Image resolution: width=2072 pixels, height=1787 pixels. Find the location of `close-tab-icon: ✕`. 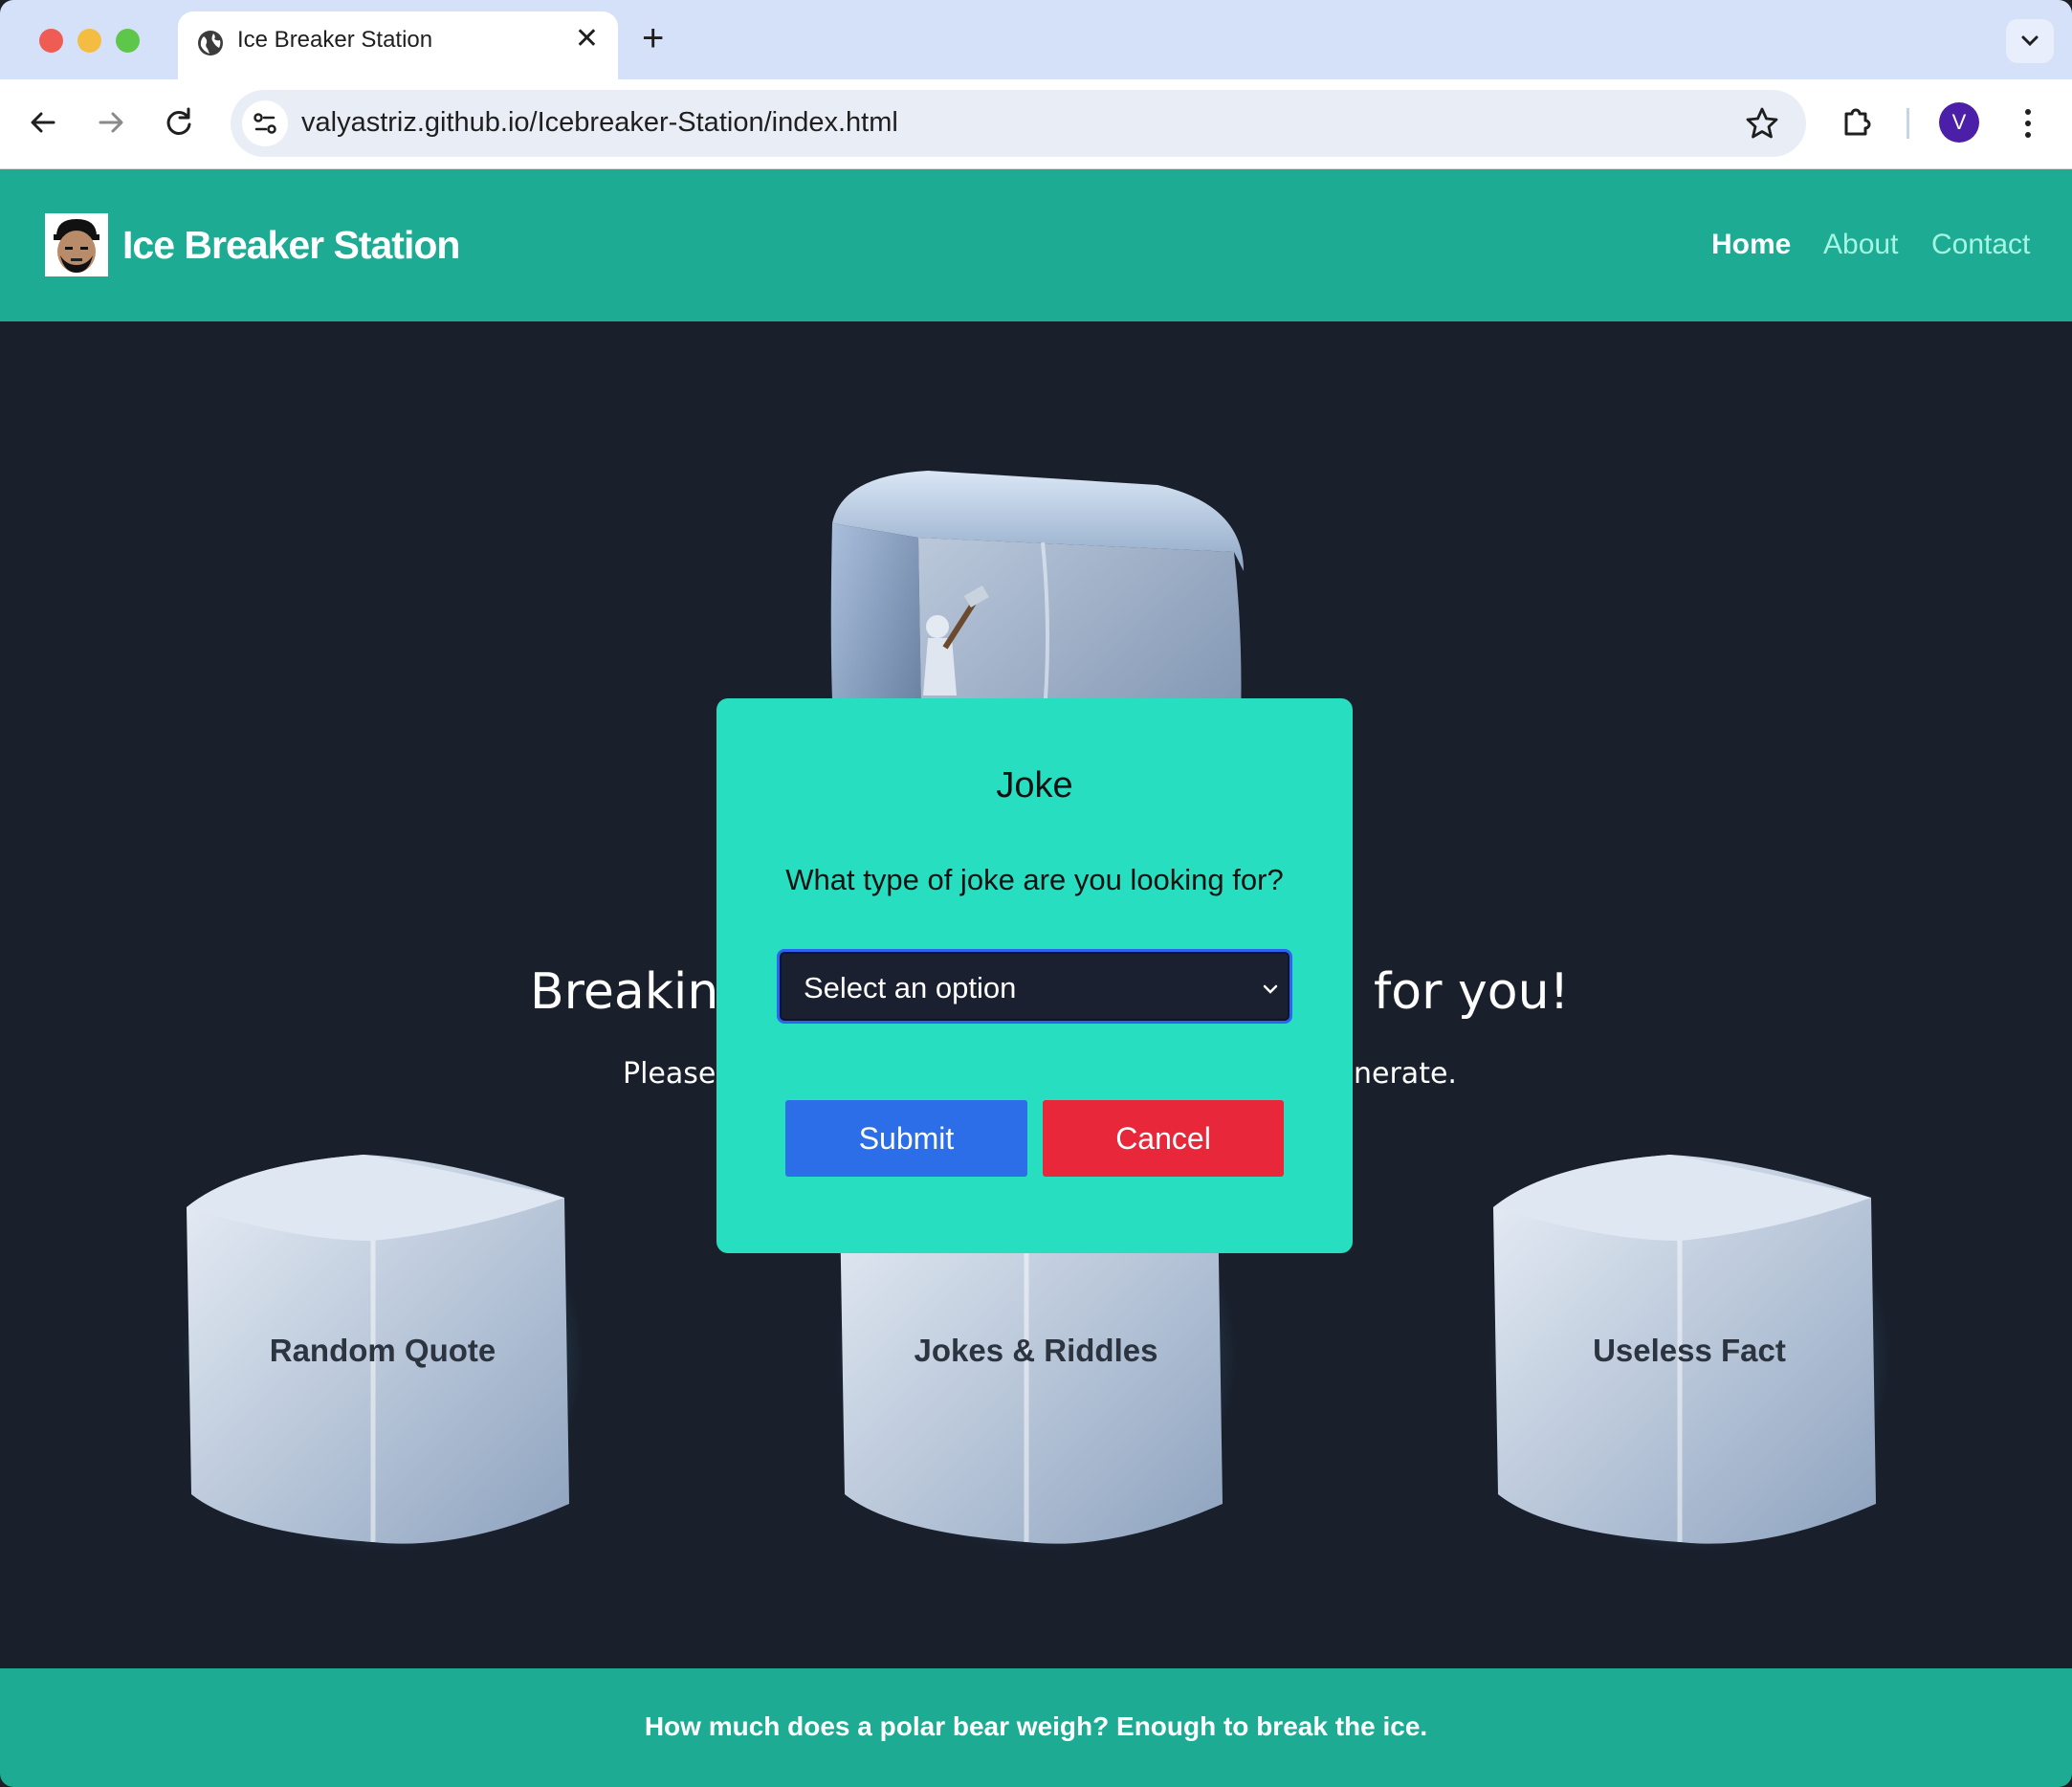

close-tab-icon: ✕ is located at coordinates (587, 39).